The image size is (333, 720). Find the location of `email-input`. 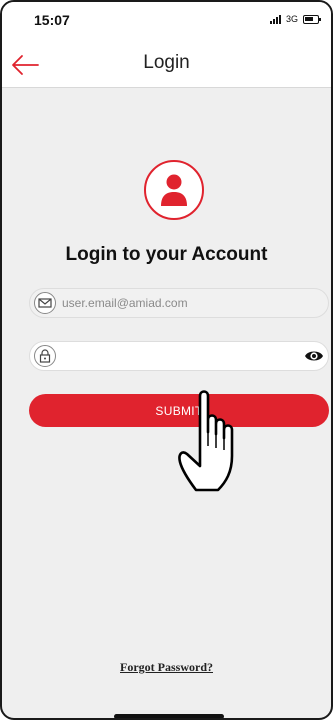

email-input is located at coordinates (177, 303).